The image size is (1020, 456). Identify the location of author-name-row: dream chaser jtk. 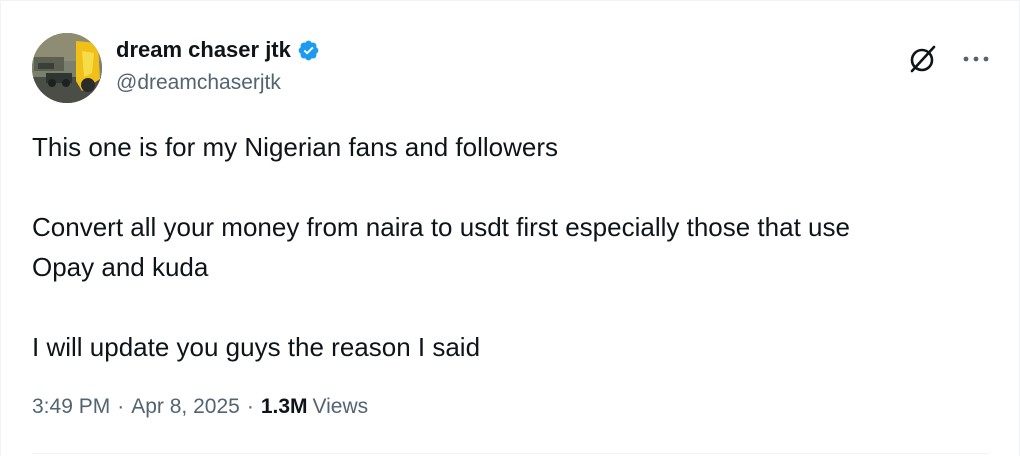
(218, 50).